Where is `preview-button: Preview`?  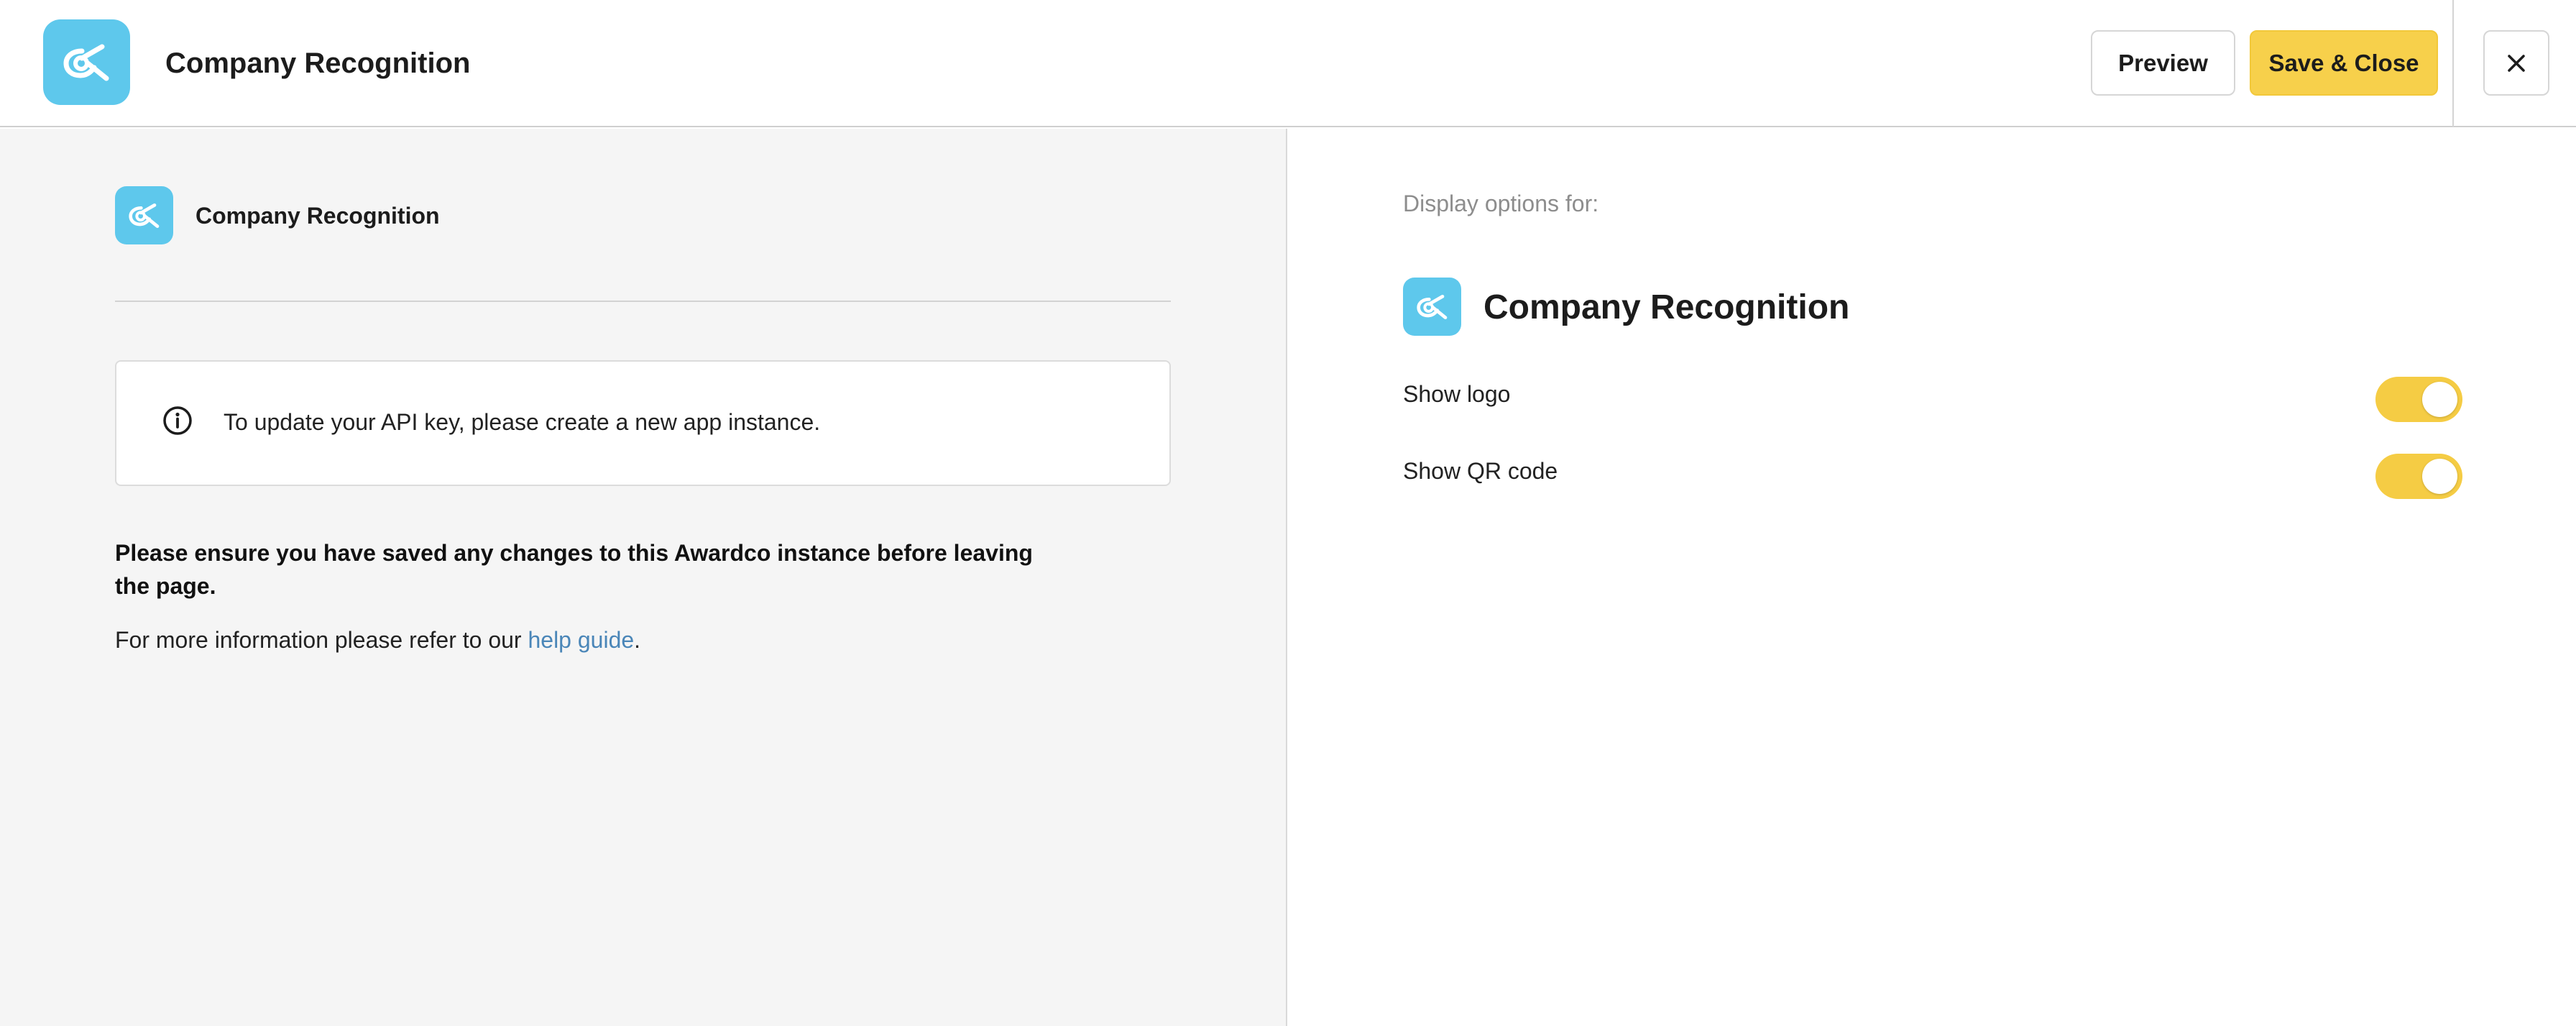
preview-button: Preview is located at coordinates (2163, 63).